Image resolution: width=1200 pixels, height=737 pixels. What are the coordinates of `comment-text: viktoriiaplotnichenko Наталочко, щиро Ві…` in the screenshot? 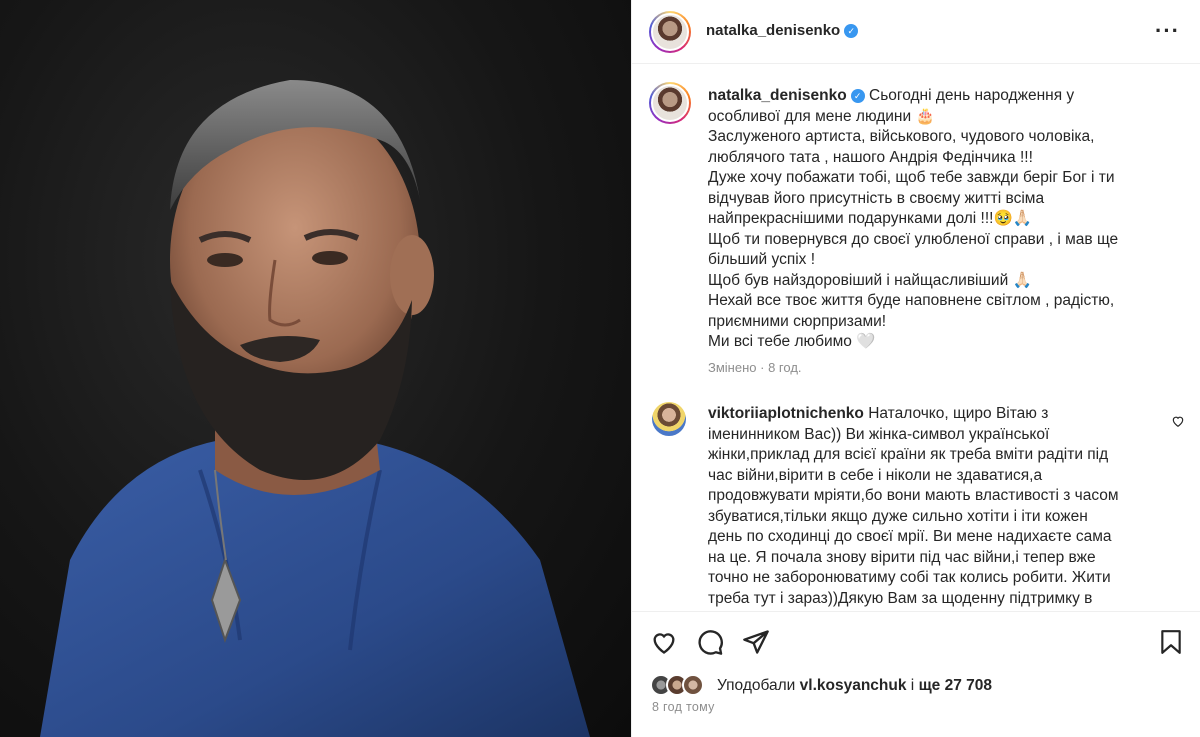 It's located at (933, 506).